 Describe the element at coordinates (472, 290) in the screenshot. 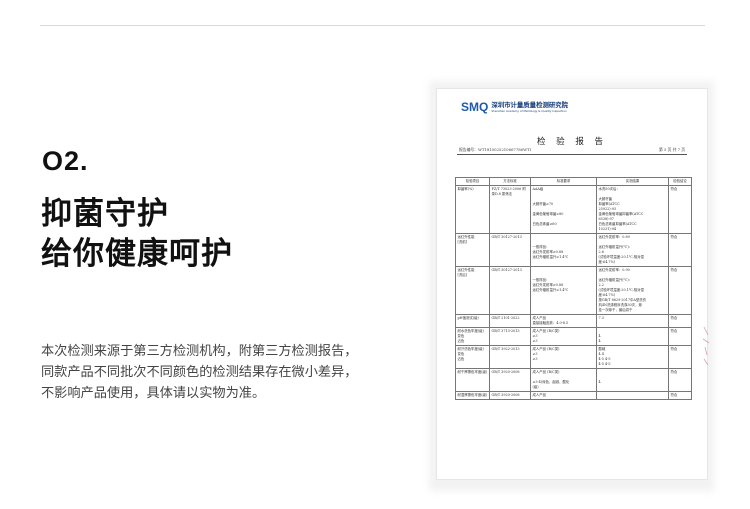

I see `table-cell-item: 远红外性能 [洗后]` at that location.